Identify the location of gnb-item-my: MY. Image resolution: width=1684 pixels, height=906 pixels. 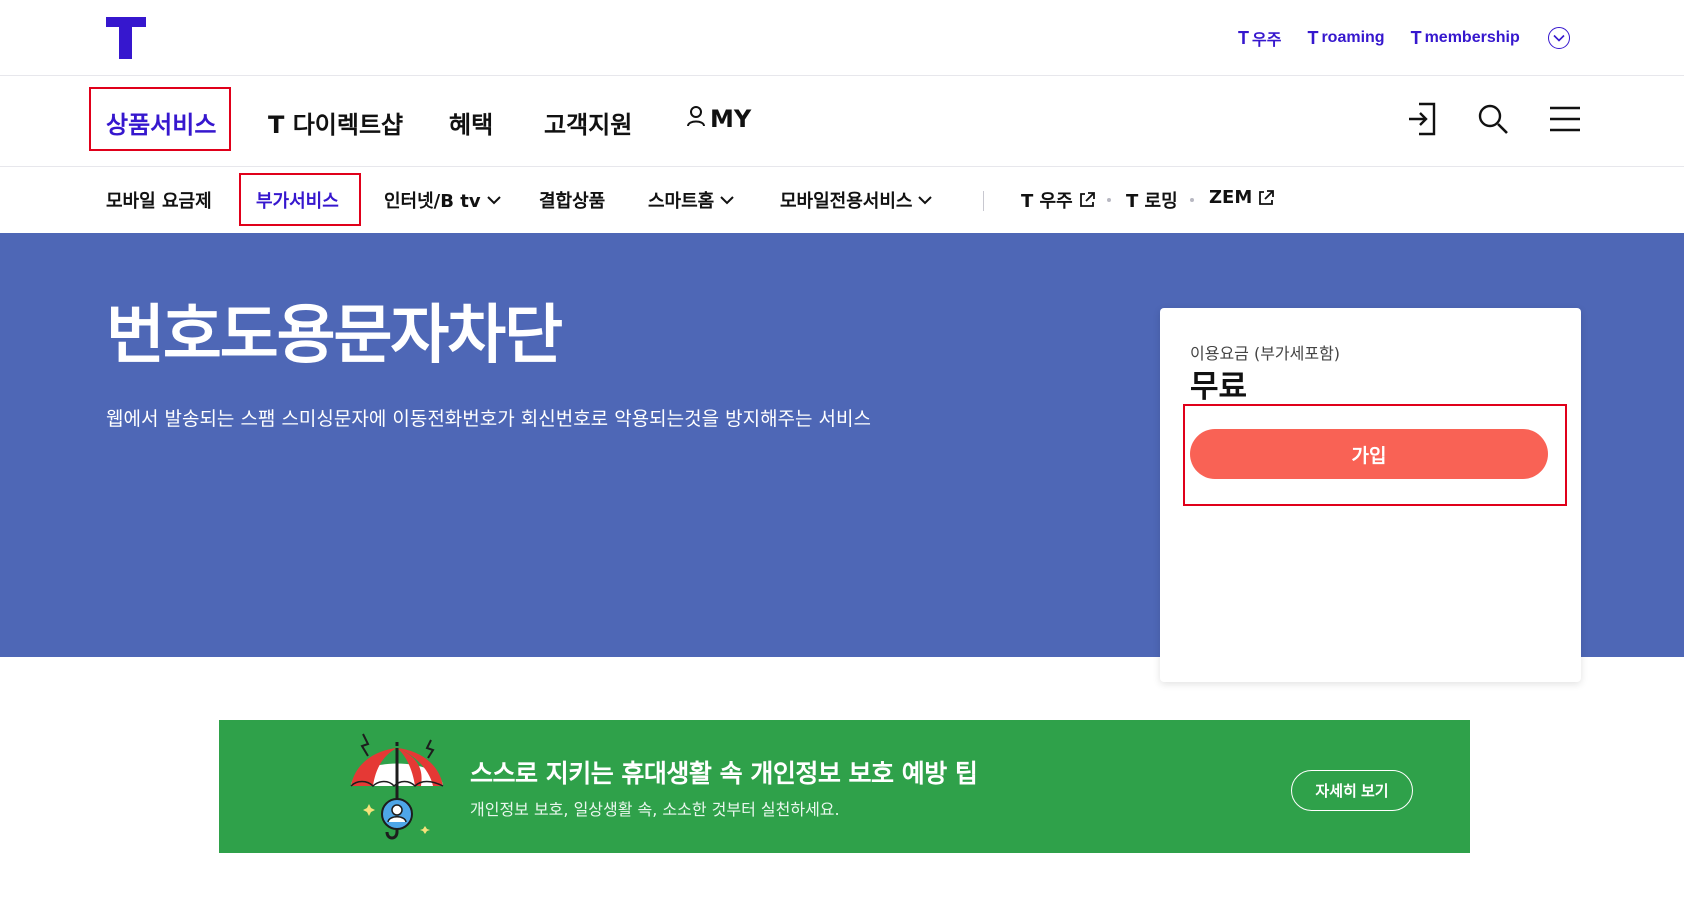
(718, 119).